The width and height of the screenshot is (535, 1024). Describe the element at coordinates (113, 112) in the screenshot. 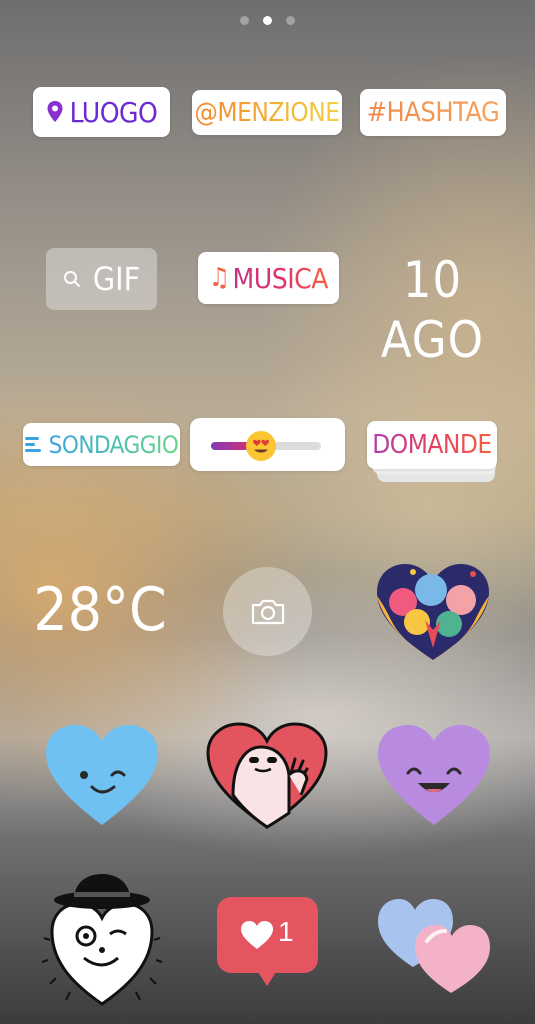

I see `location-label: LUOGO` at that location.